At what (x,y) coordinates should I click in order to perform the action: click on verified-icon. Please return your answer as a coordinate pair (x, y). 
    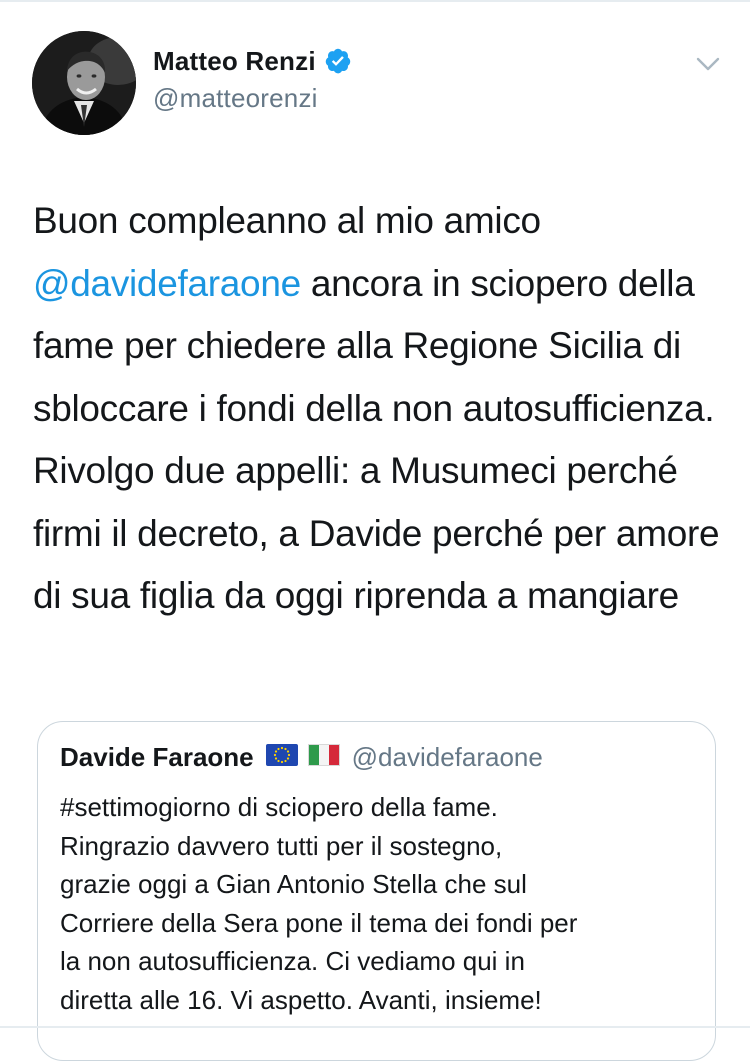
    Looking at the image, I should click on (338, 61).